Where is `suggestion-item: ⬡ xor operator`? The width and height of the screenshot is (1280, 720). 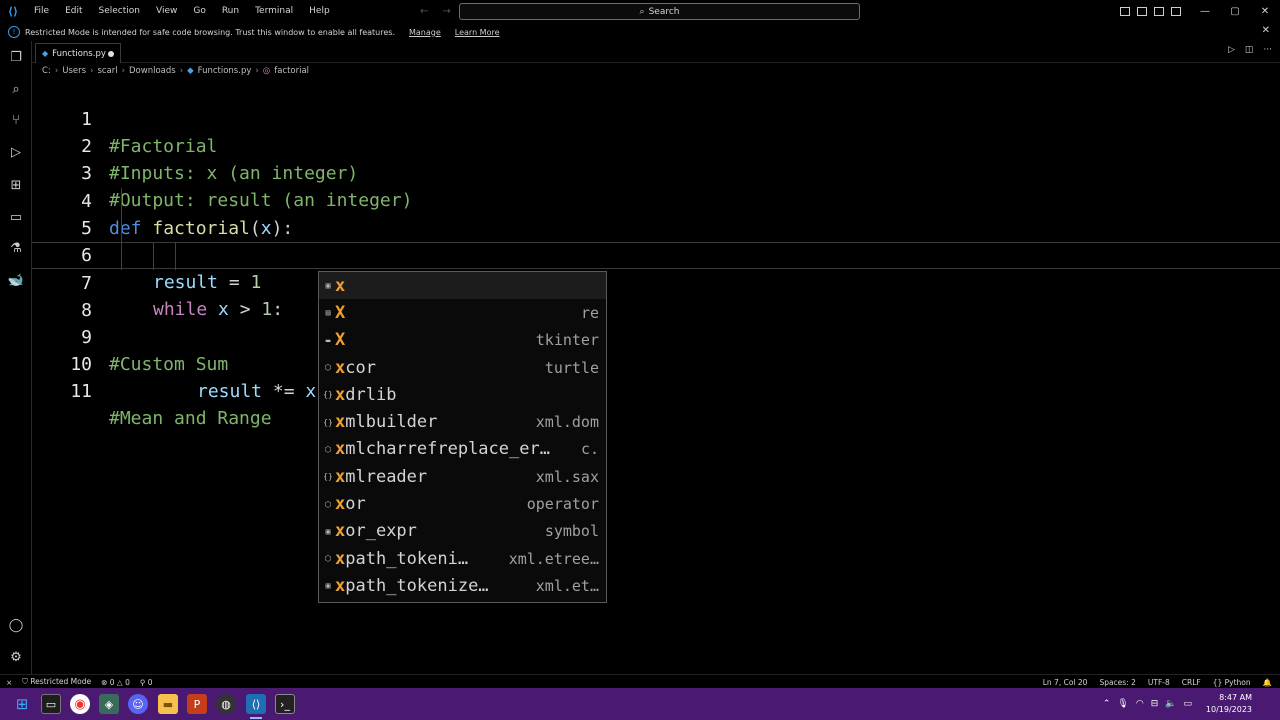
suggestion-item: ⬡ xor operator is located at coordinates (462, 503).